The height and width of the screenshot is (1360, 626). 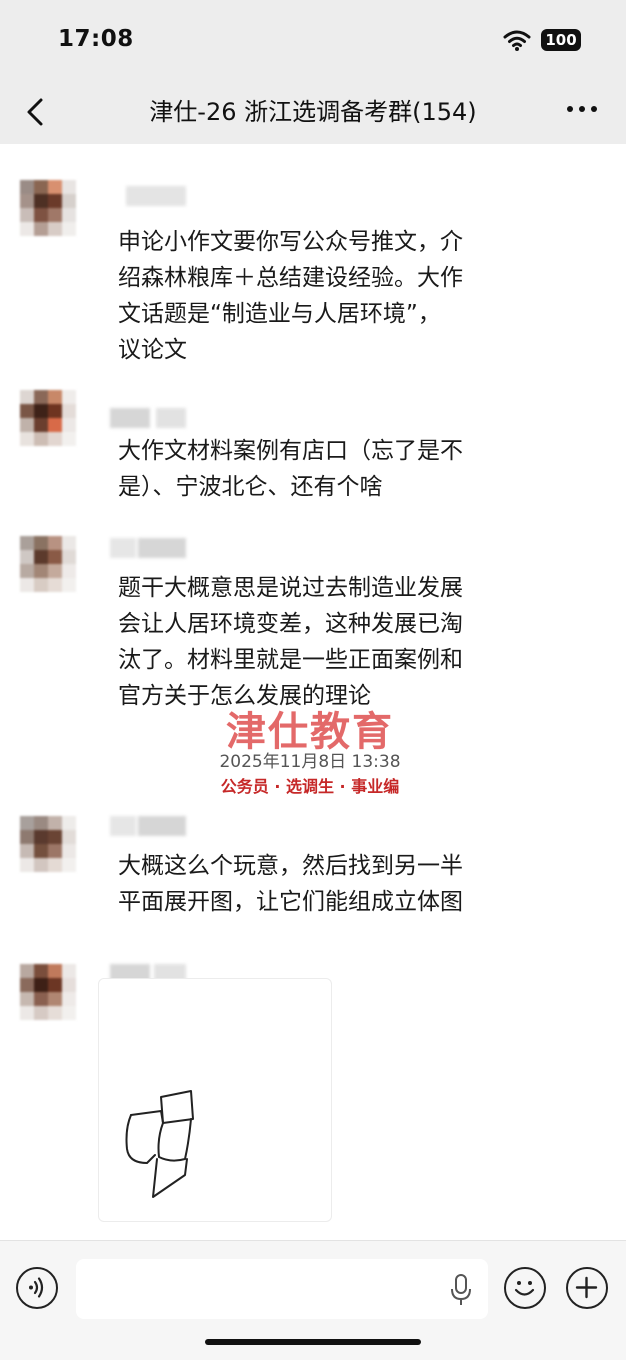 I want to click on image-message, so click(x=215, y=1100).